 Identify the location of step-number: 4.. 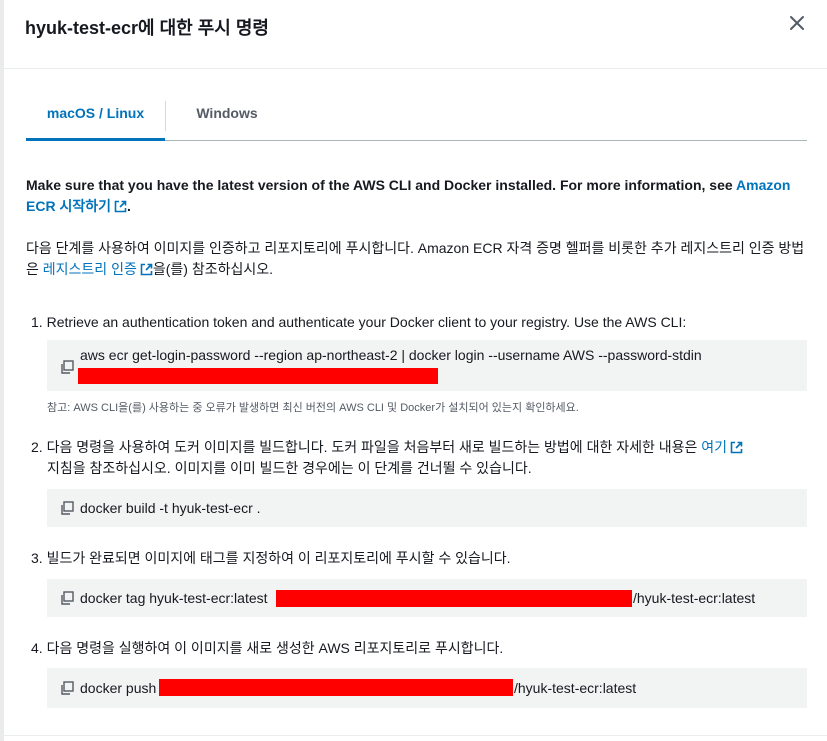
(37, 648).